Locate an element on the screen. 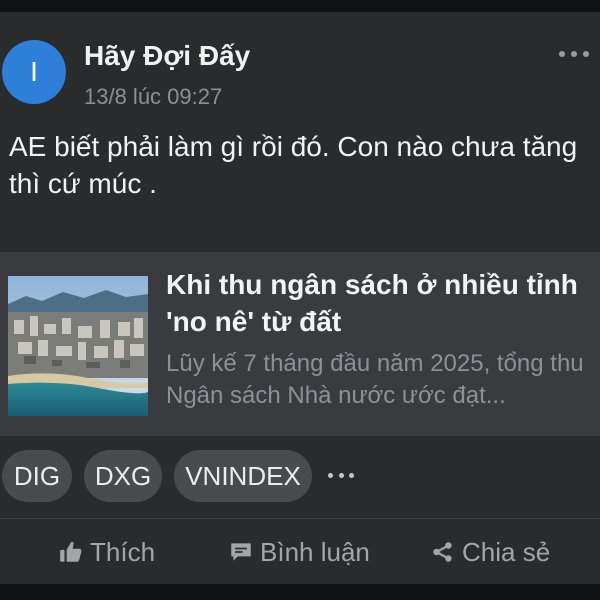  like-button: Thích is located at coordinates (106, 552).